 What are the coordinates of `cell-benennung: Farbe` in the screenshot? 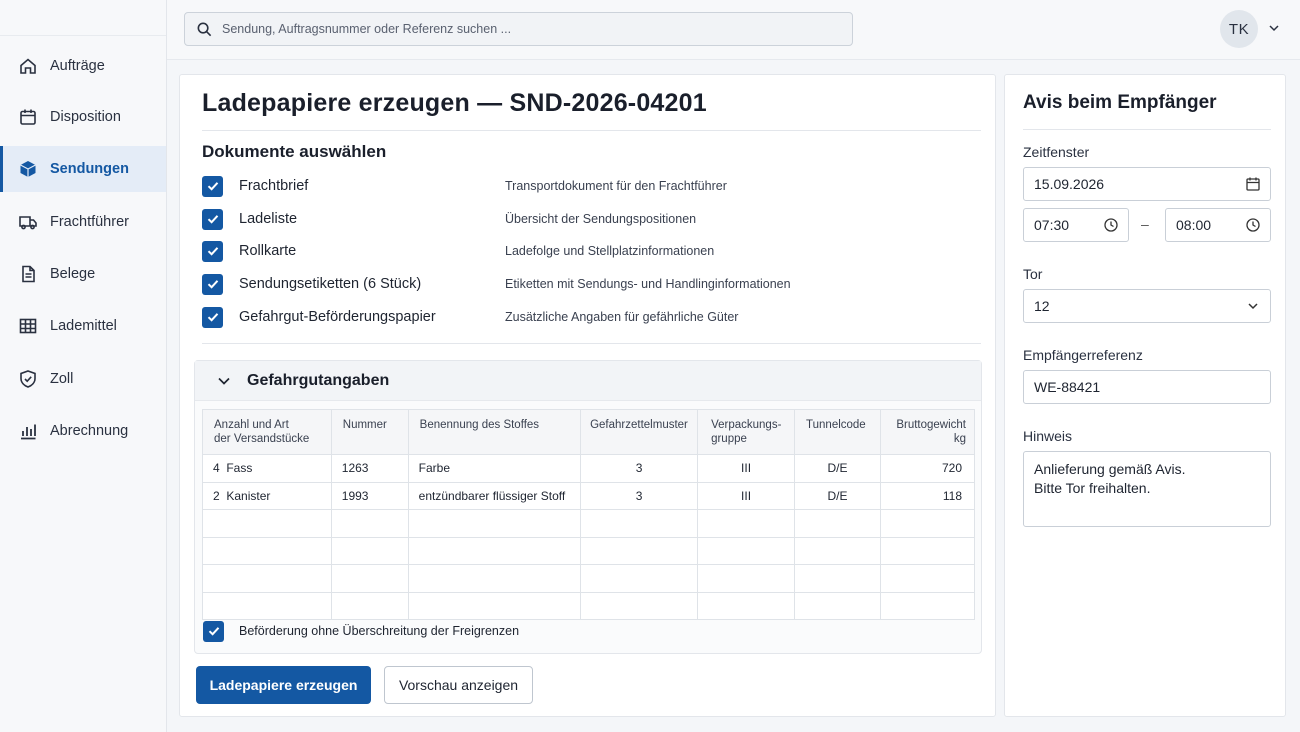 It's located at (494, 468).